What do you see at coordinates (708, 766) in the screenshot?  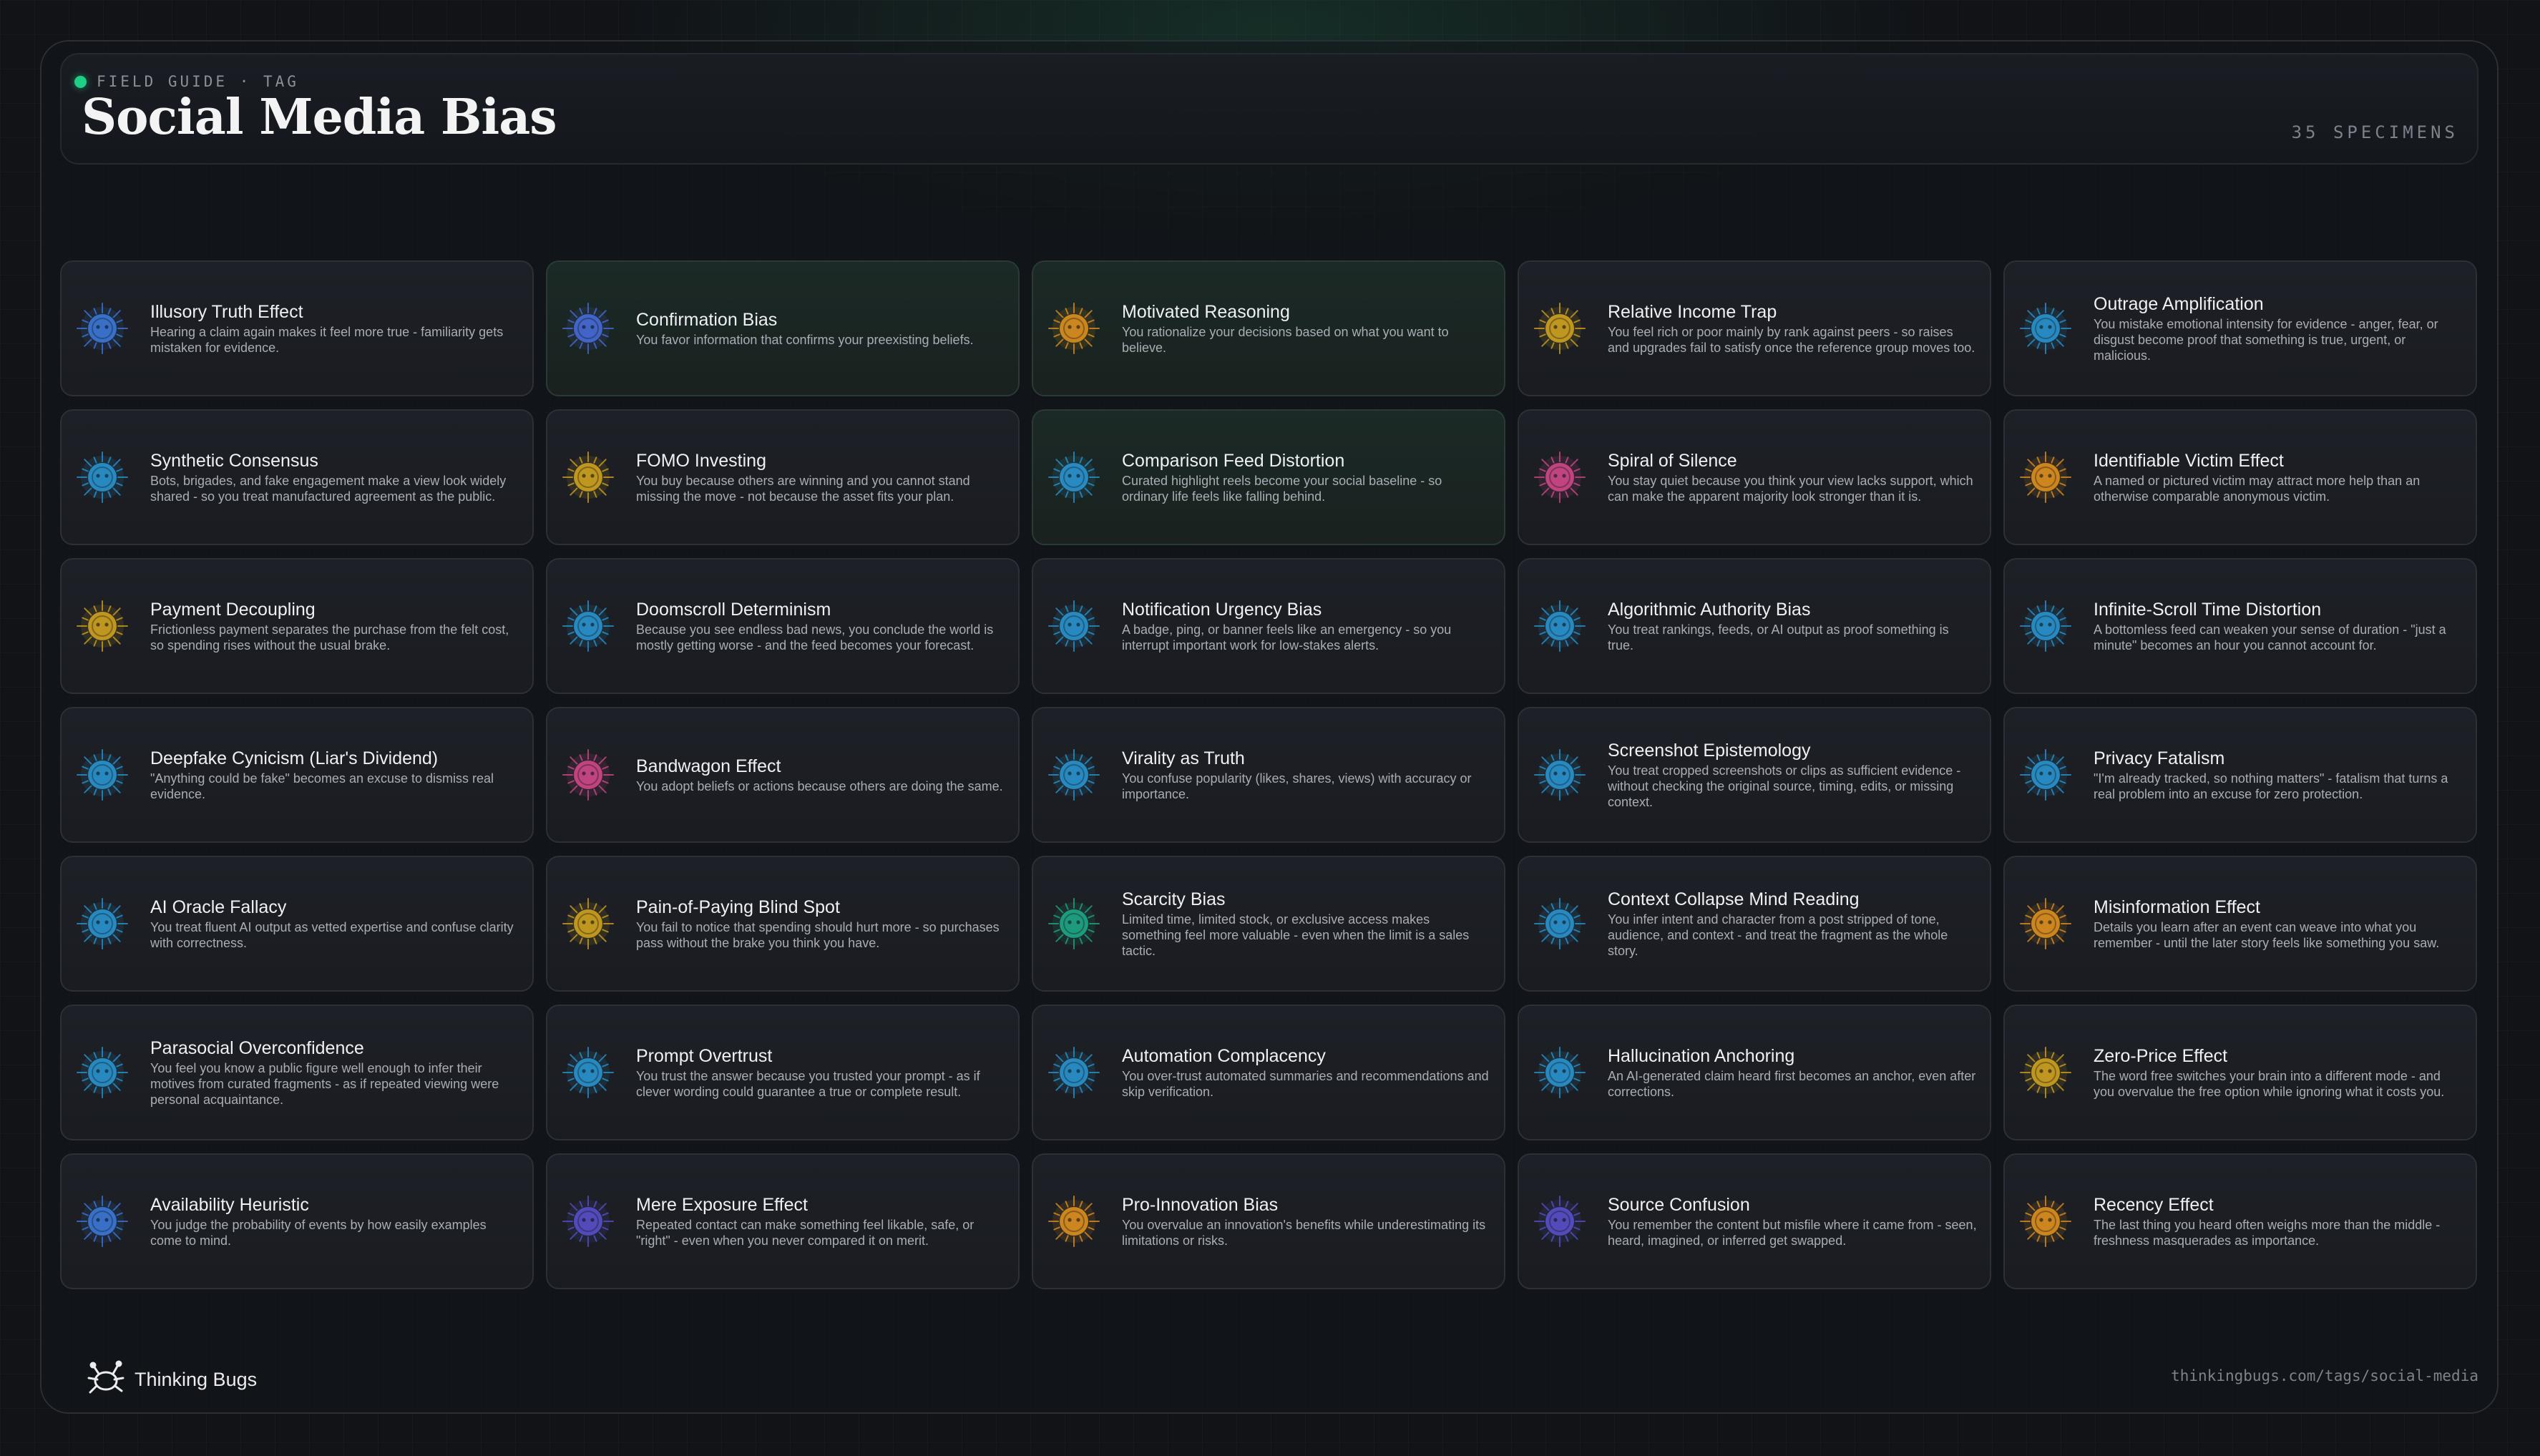 I see `card-title: Bandwagon Effect` at bounding box center [708, 766].